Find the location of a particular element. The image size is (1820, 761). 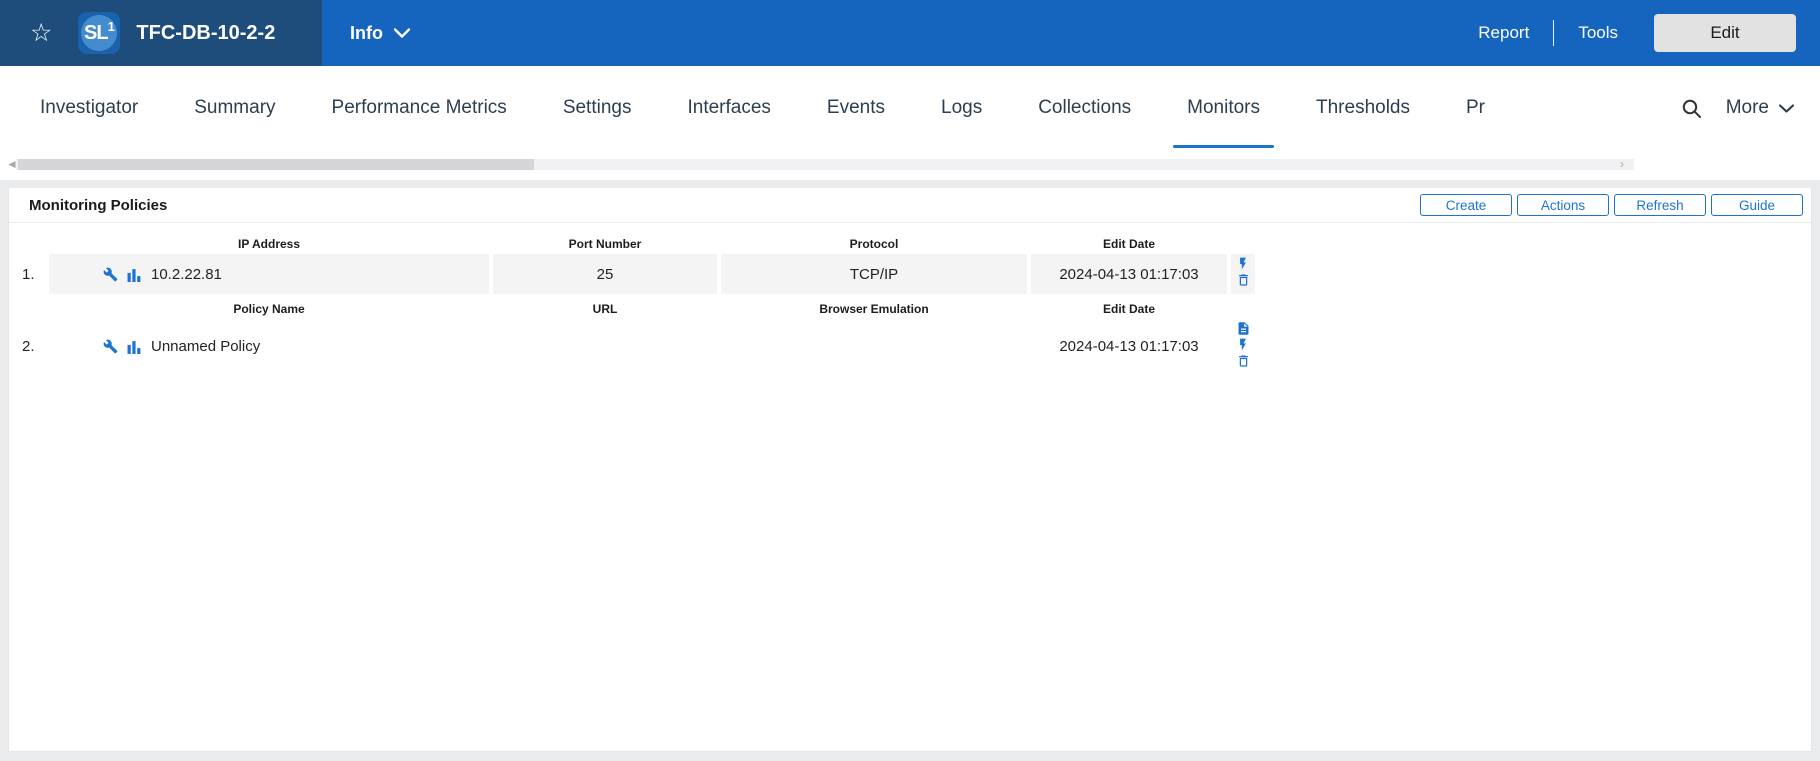

more-menu: More is located at coordinates (1760, 108).